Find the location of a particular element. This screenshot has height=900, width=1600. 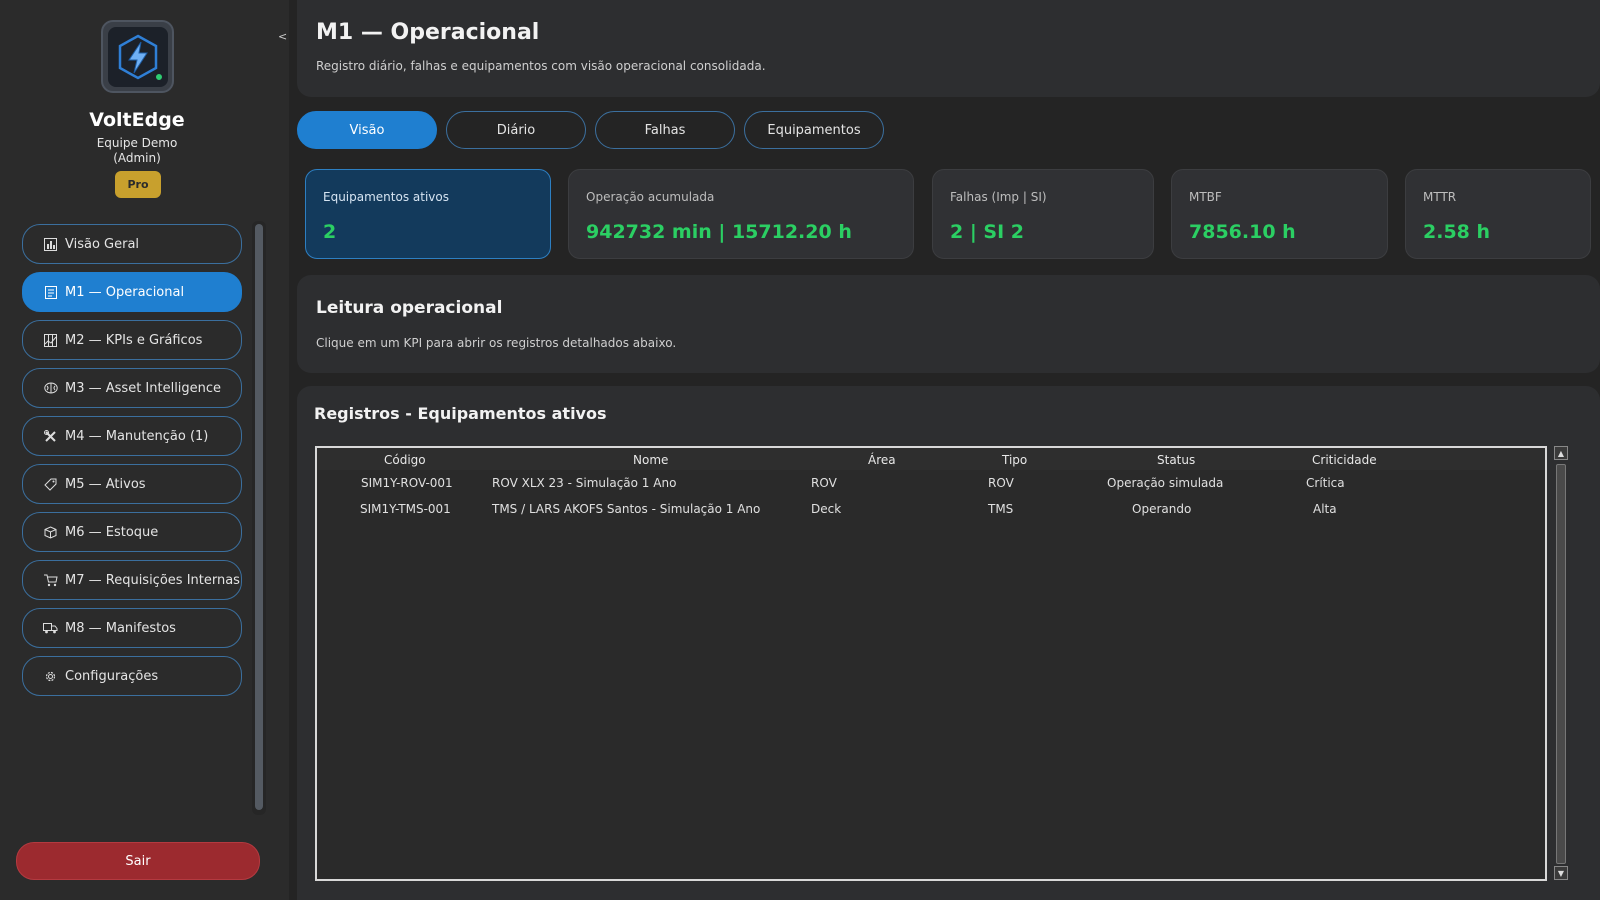

table-scrollbar: ▲ ▼ is located at coordinates (1561, 664).